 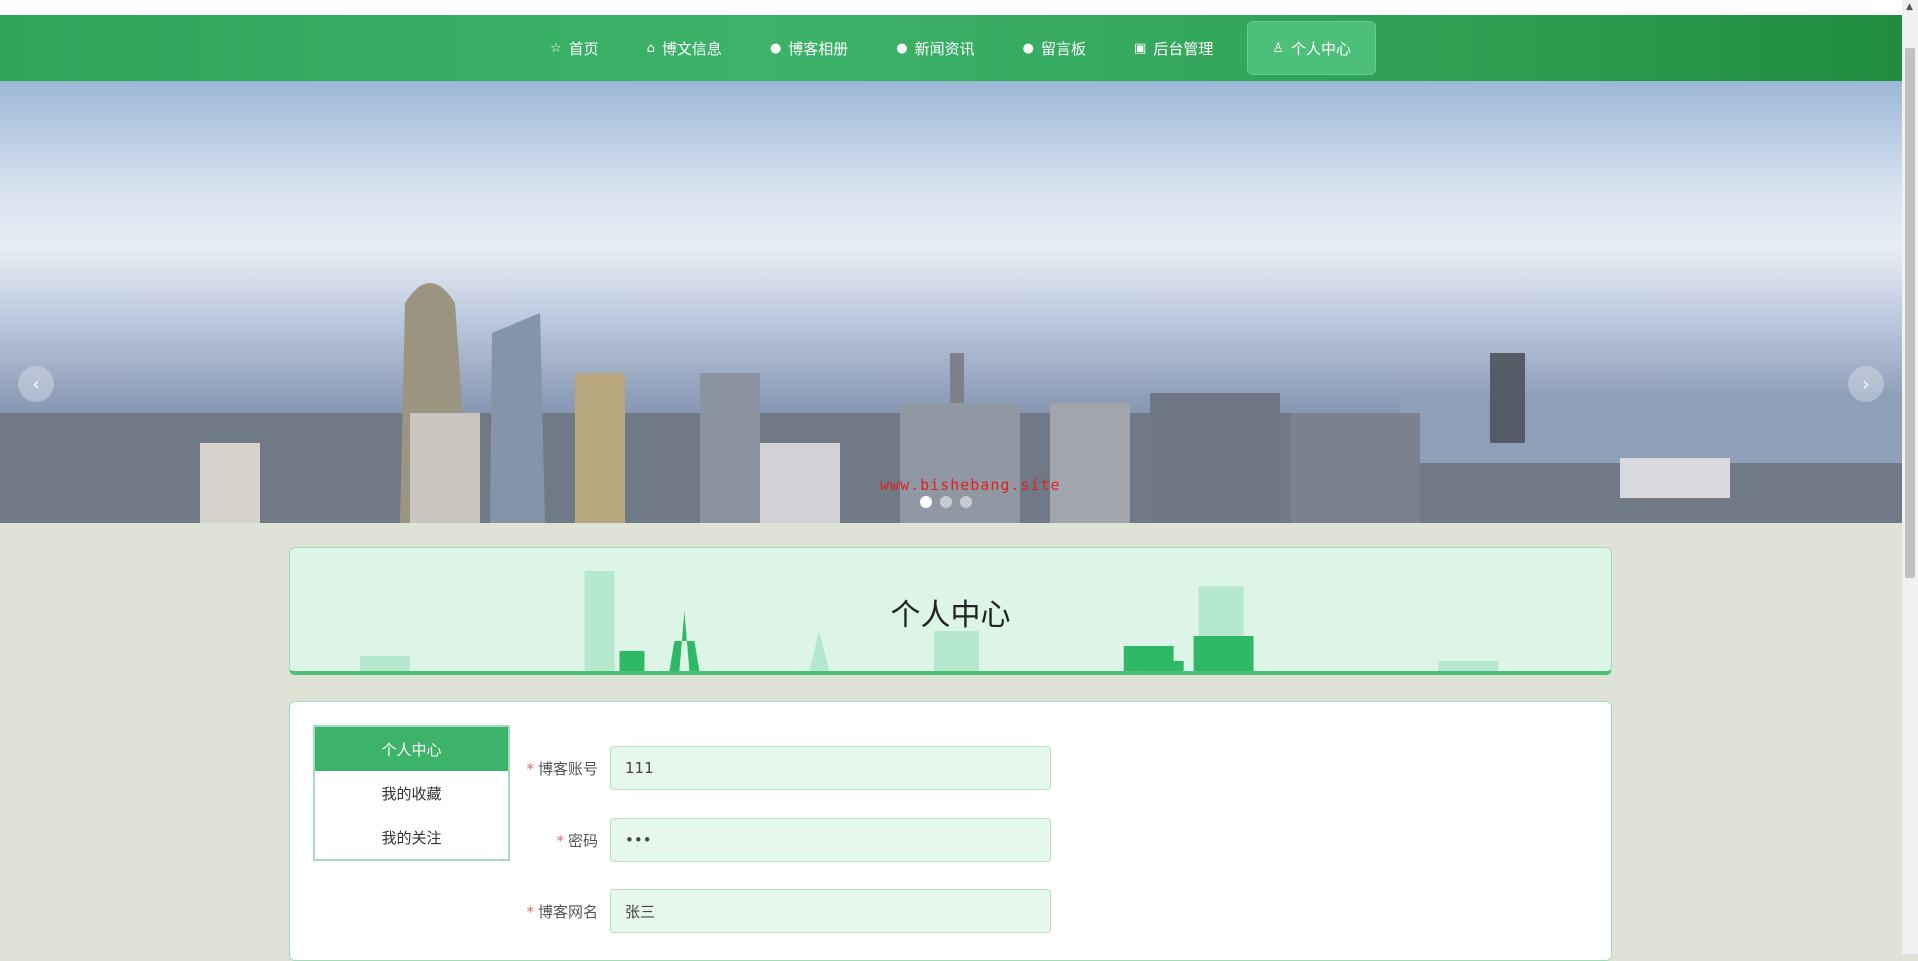 I want to click on page-title: 个人中心, so click(x=950, y=615).